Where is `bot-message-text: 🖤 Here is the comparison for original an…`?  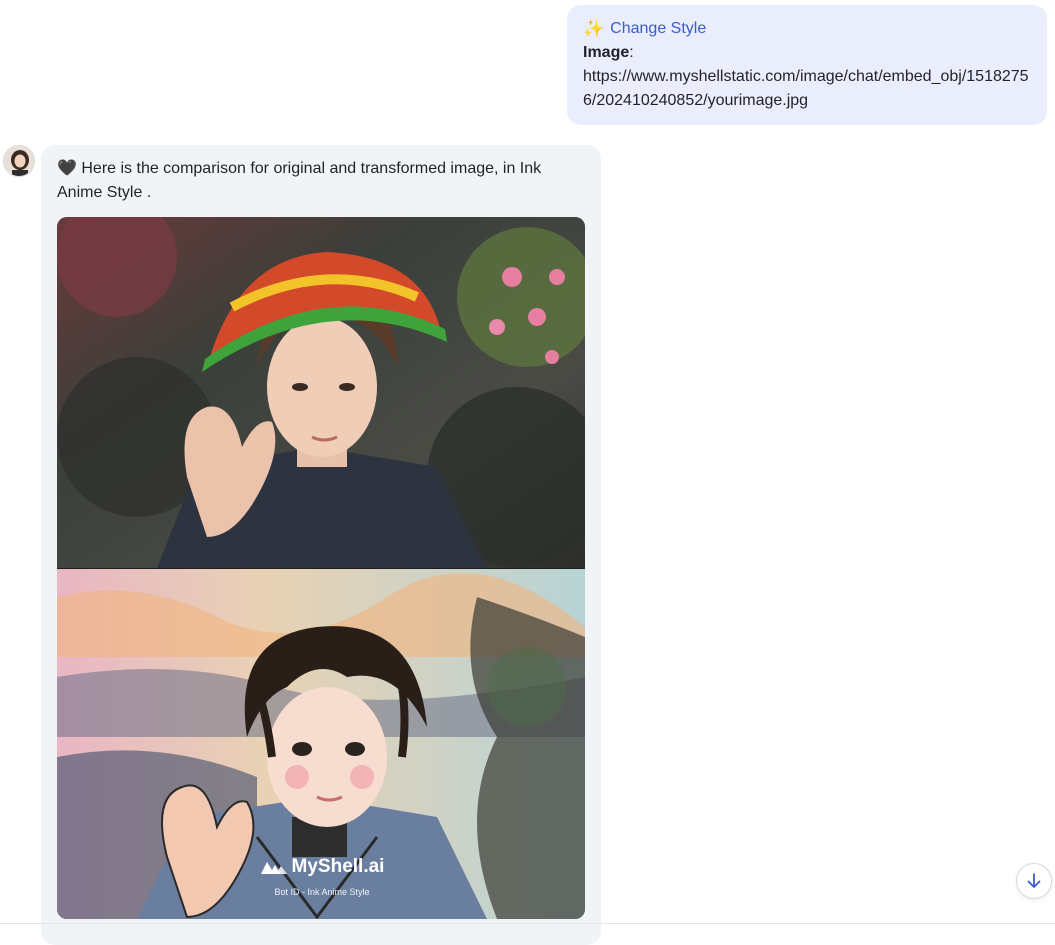
bot-message-text: 🖤 Here is the comparison for original an… is located at coordinates (312, 181).